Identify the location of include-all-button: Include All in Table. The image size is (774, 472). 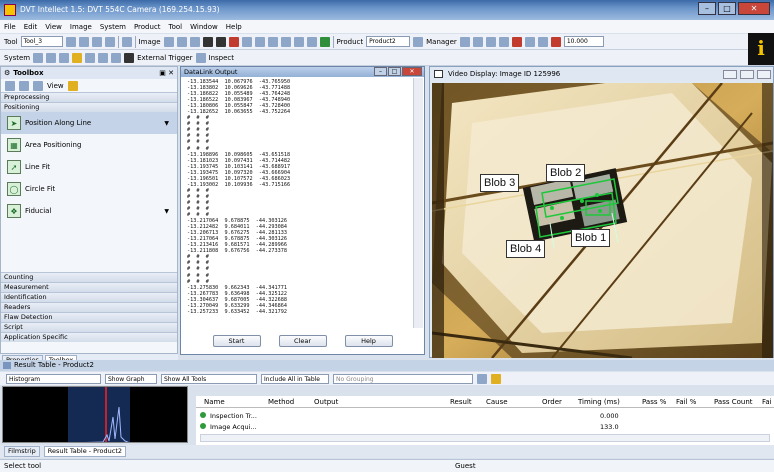
(295, 378).